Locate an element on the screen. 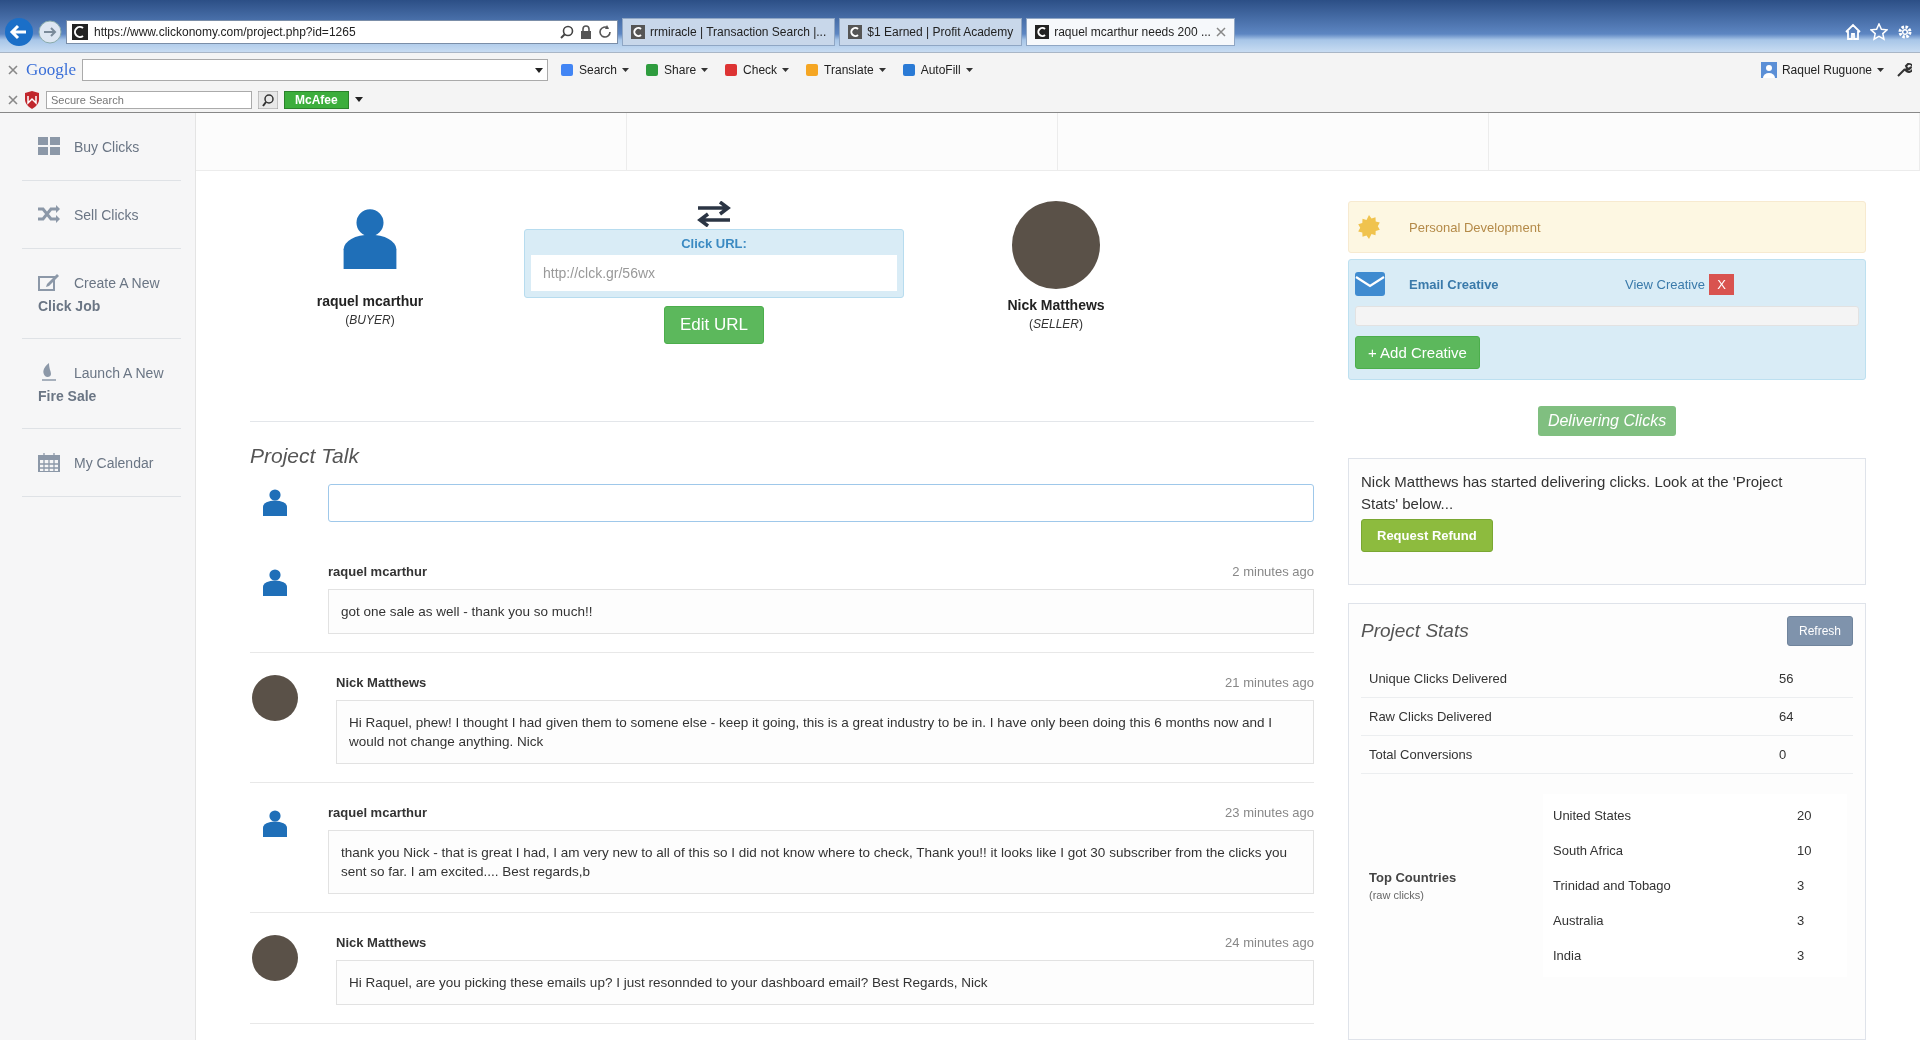 The image size is (1920, 1040). stat-label: Raw Clicks Delivered is located at coordinates (1431, 716).